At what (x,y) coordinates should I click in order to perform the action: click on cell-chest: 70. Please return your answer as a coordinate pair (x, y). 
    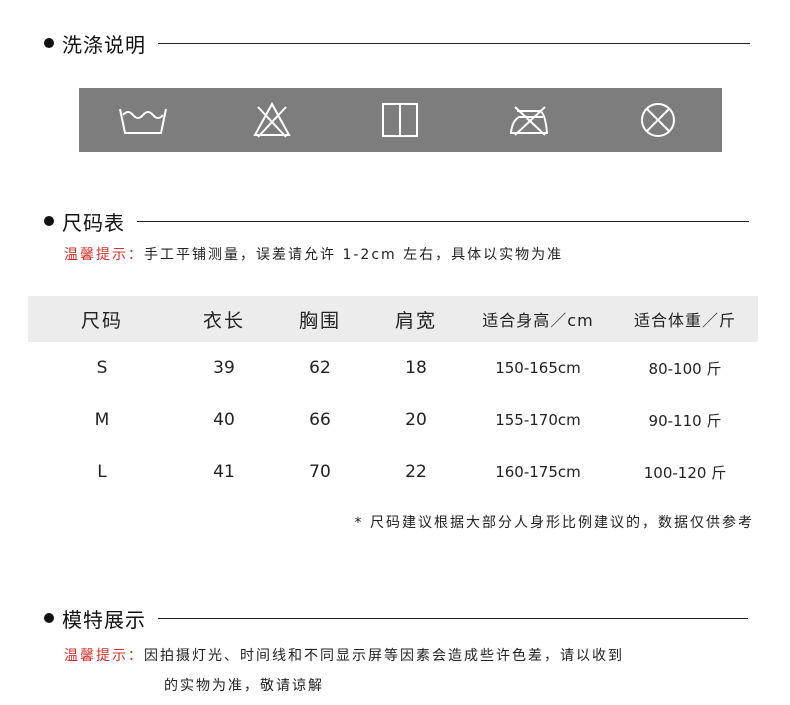
    Looking at the image, I should click on (320, 472).